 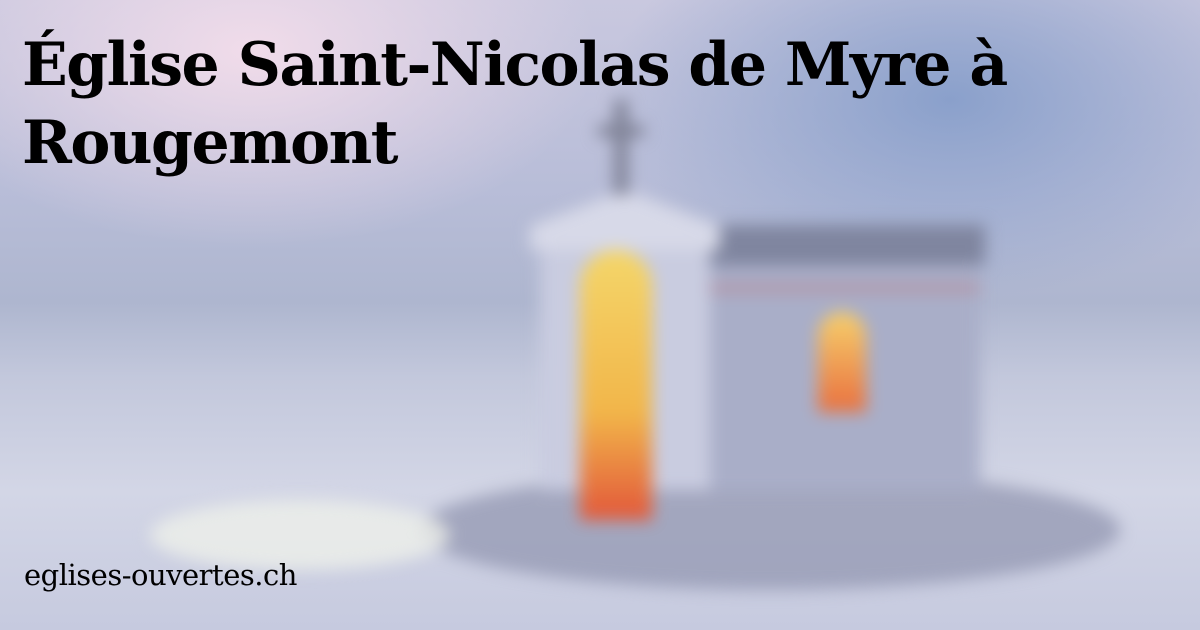 What do you see at coordinates (616, 385) in the screenshot?
I see `chapel-door` at bounding box center [616, 385].